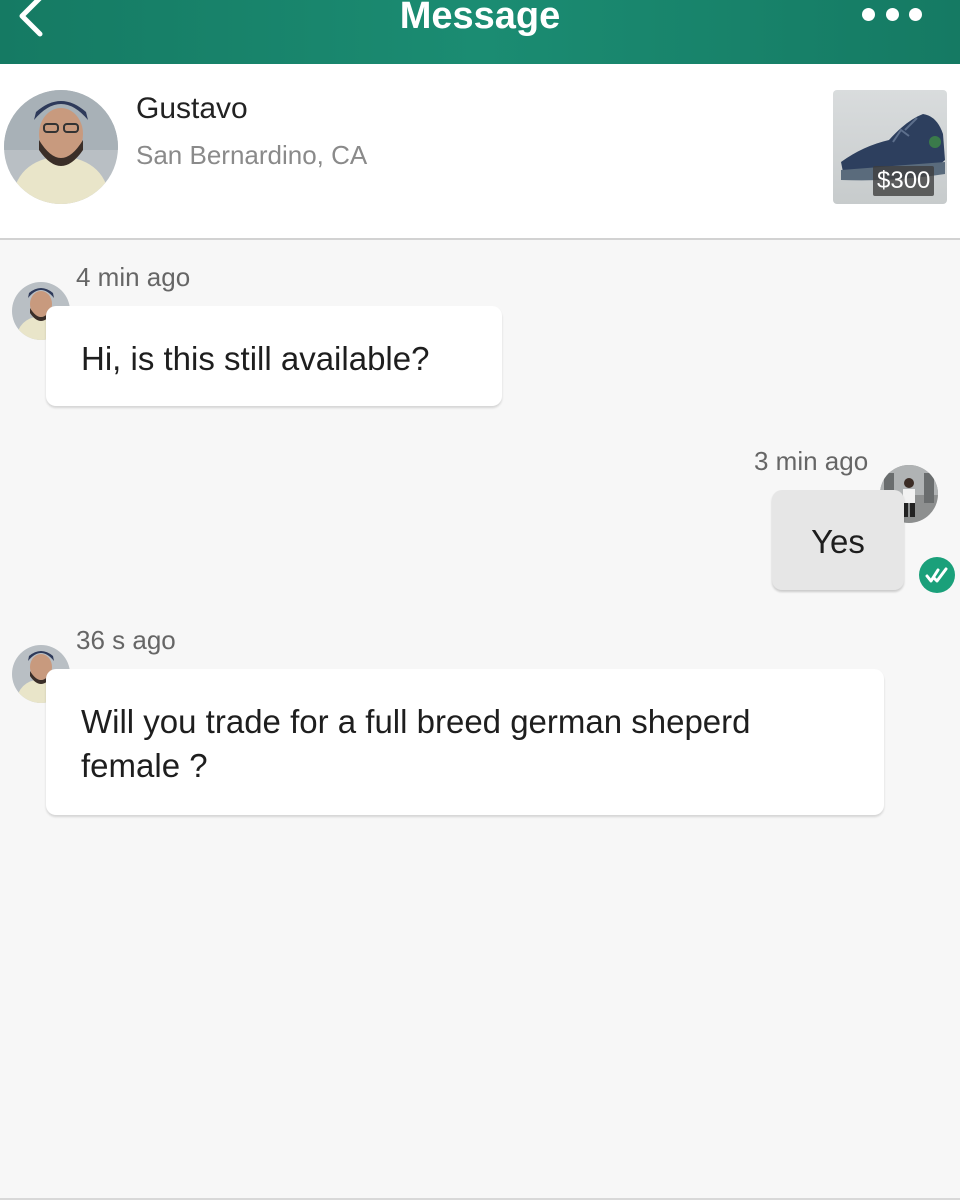 This screenshot has height=1200, width=960. I want to click on message-bubble-outgoing: Yes, so click(838, 540).